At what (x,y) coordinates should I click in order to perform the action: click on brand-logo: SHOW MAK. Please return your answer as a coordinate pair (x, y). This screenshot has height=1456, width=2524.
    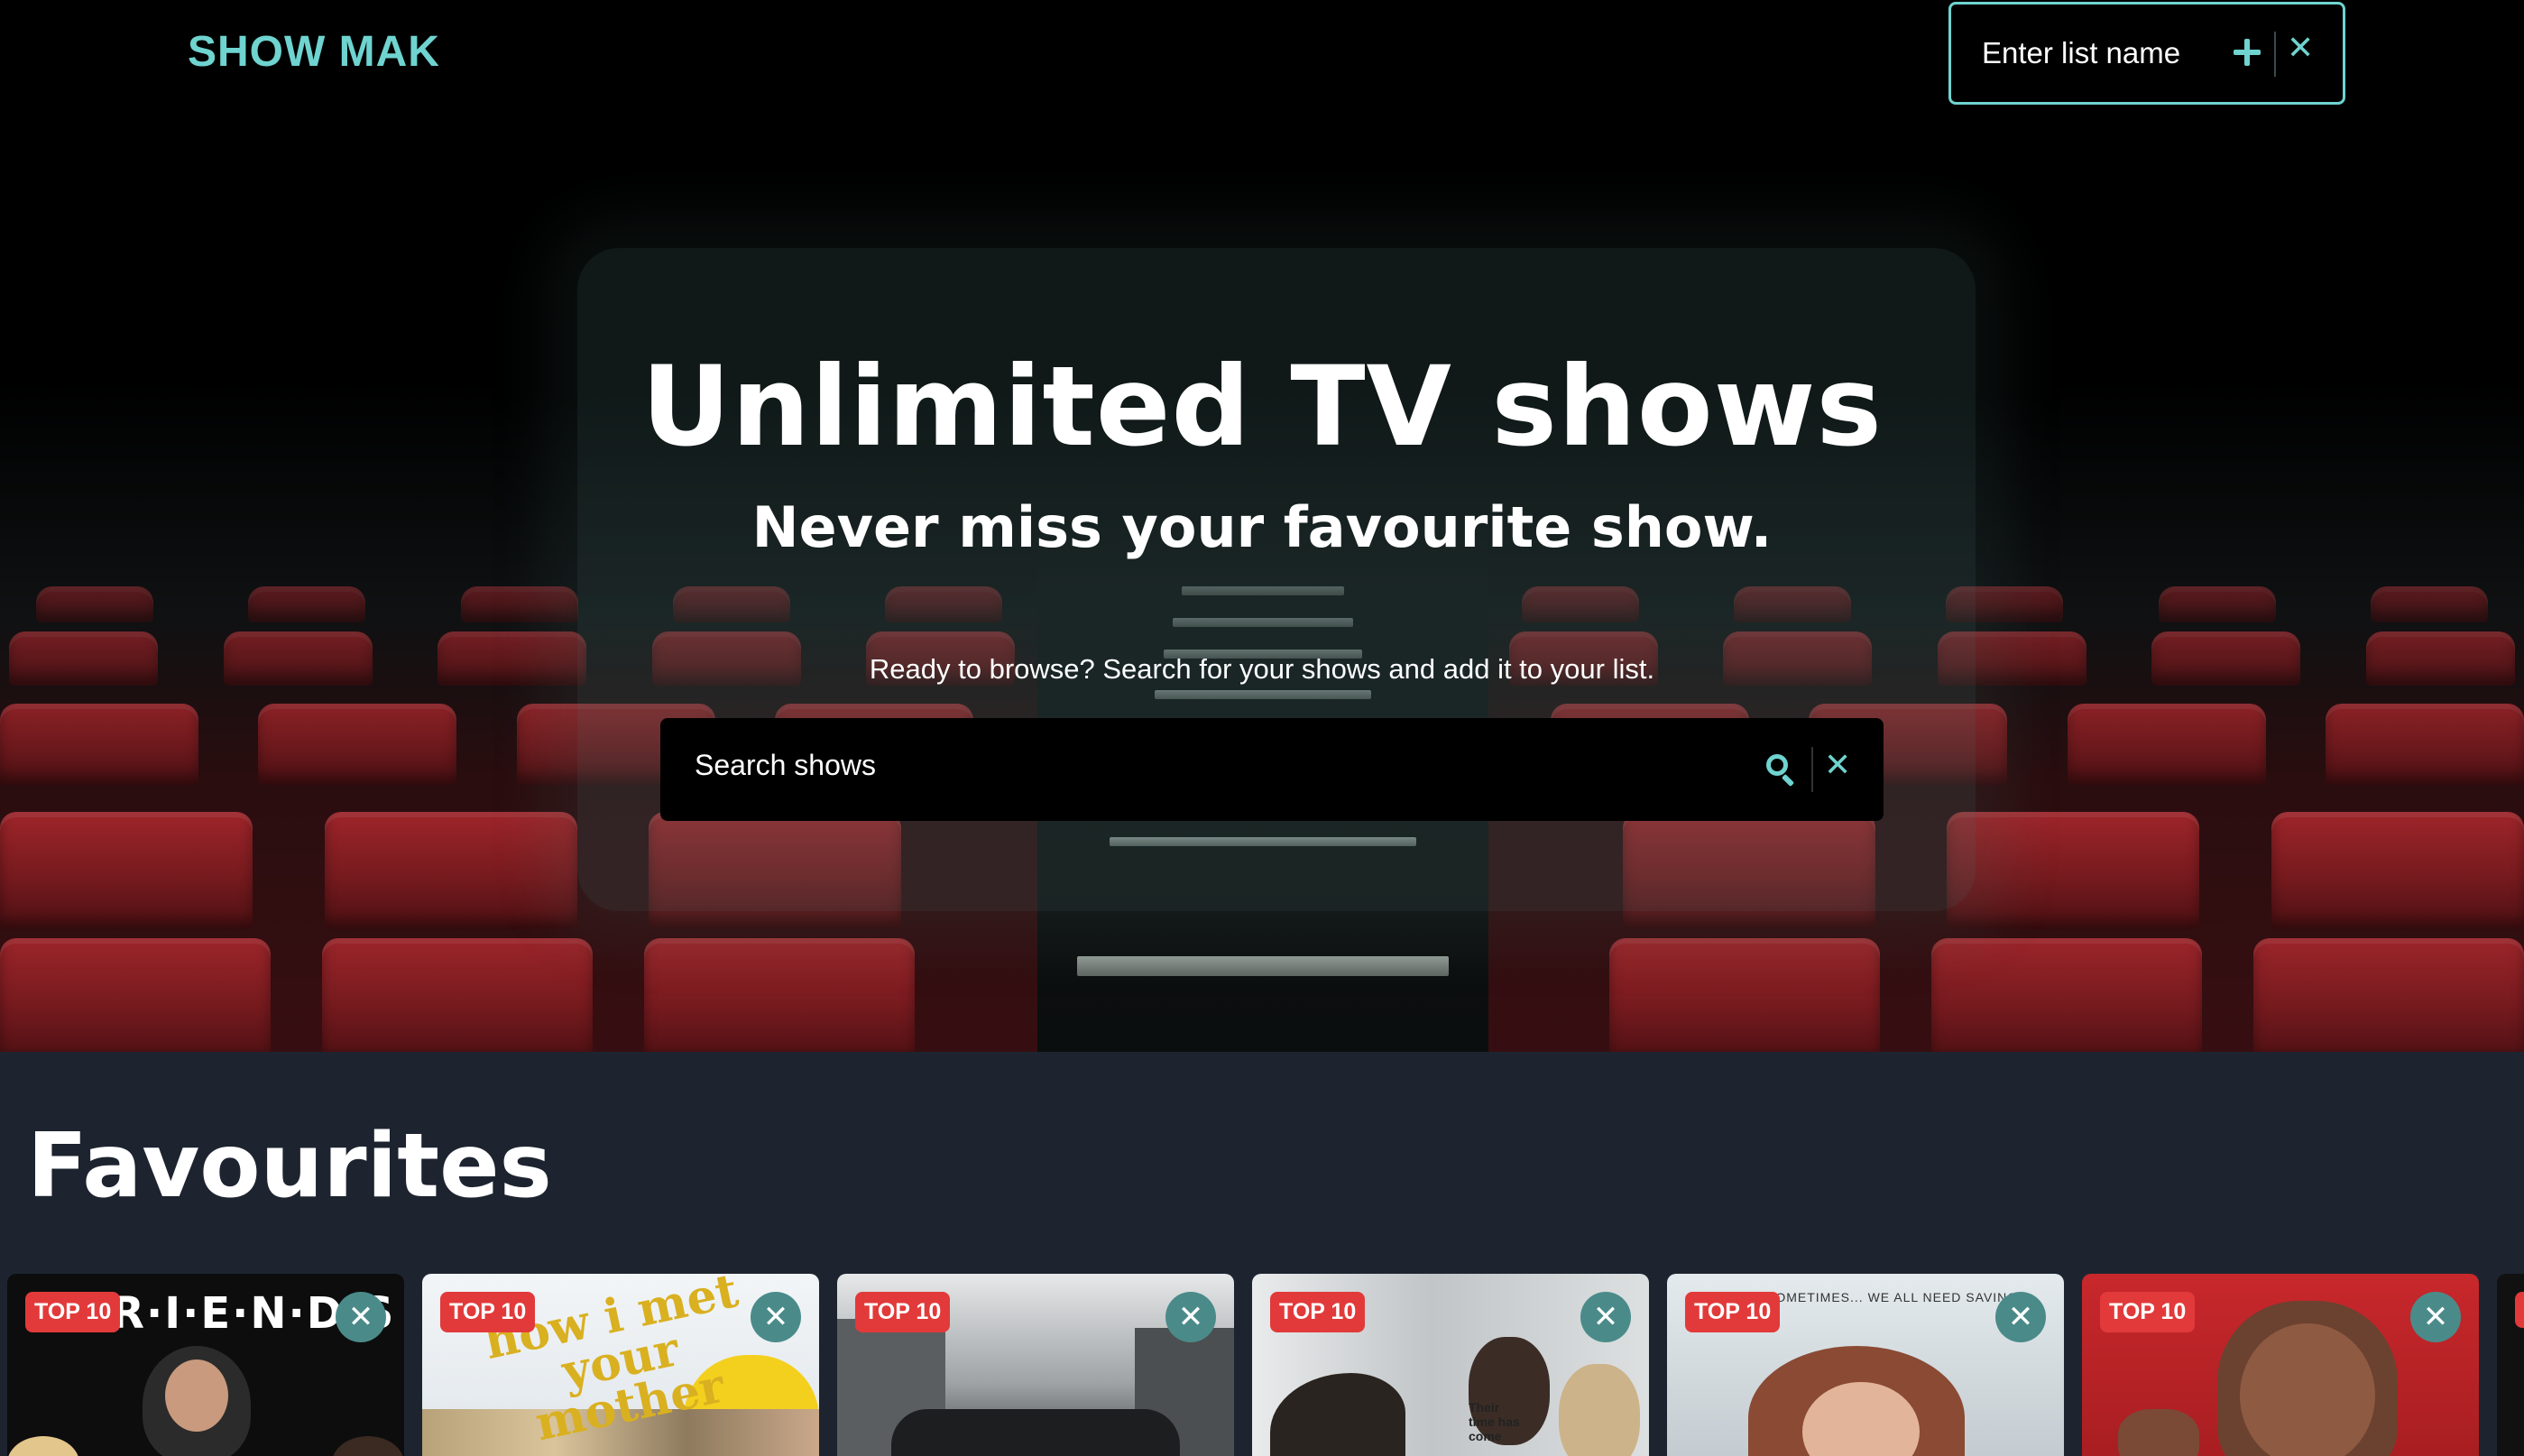
    Looking at the image, I should click on (314, 52).